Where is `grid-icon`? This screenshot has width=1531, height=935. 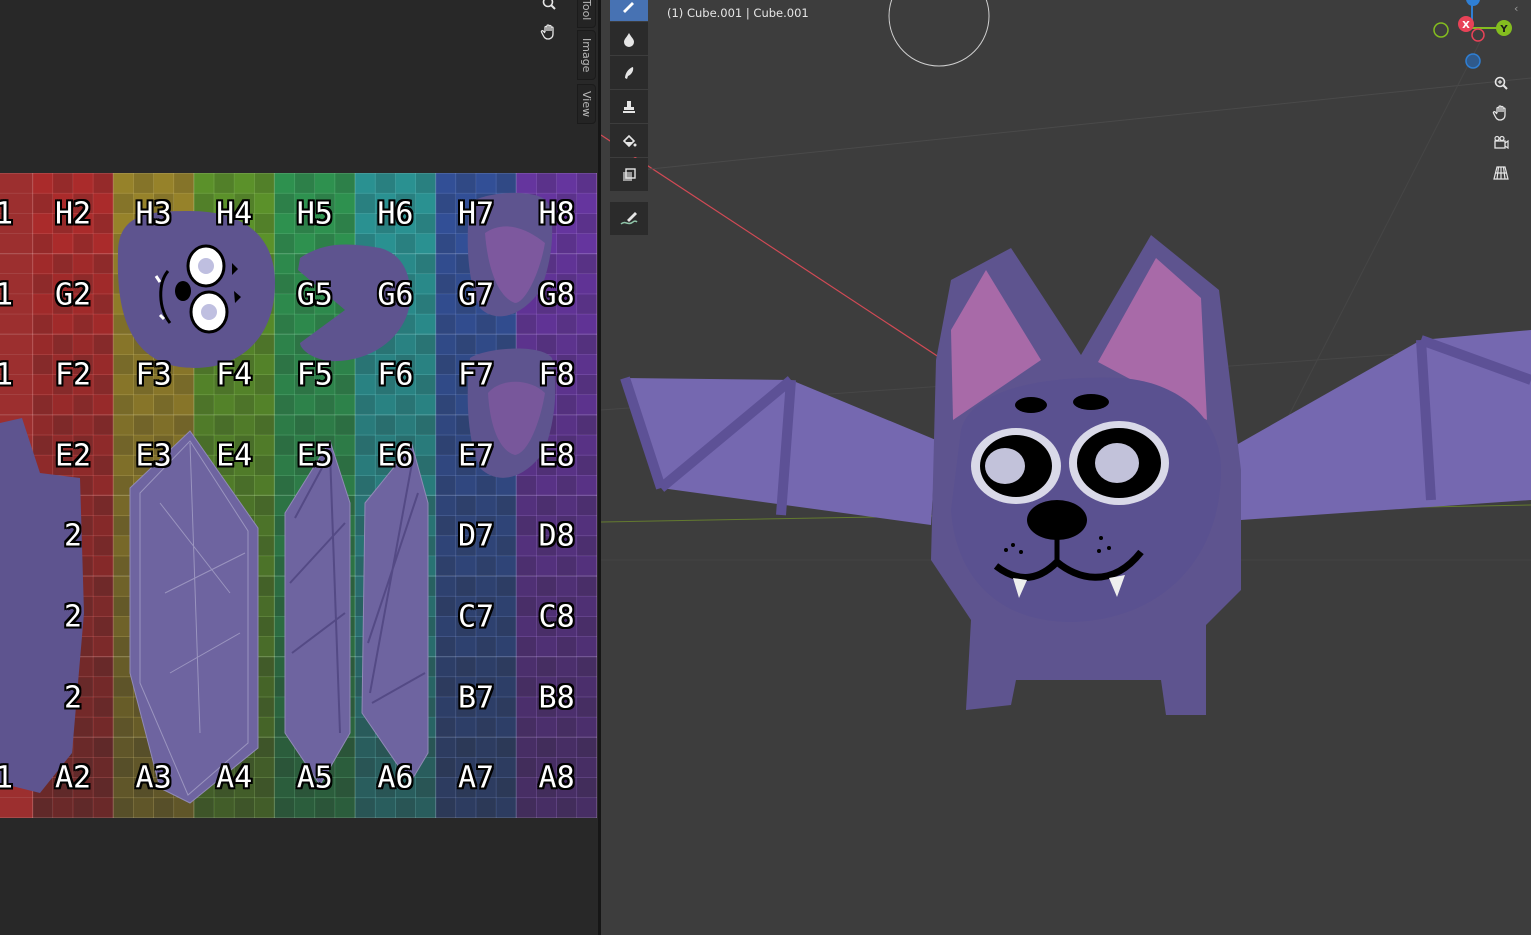
grid-icon is located at coordinates (1501, 173).